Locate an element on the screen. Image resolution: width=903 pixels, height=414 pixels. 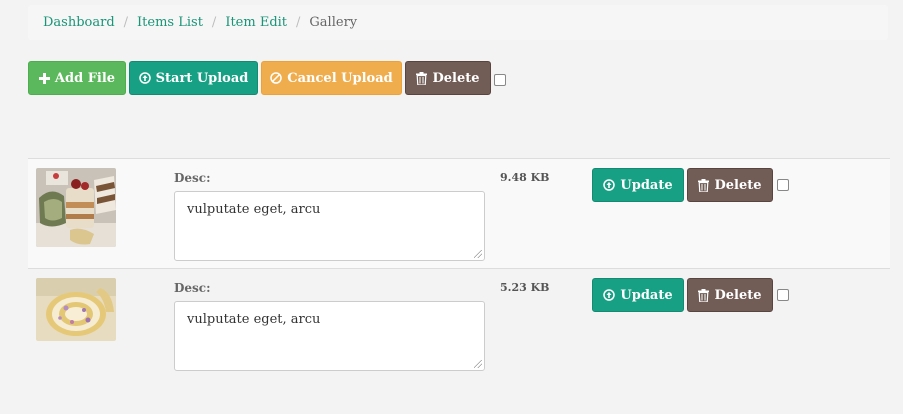
add-file-label: Add File is located at coordinates (85, 78).